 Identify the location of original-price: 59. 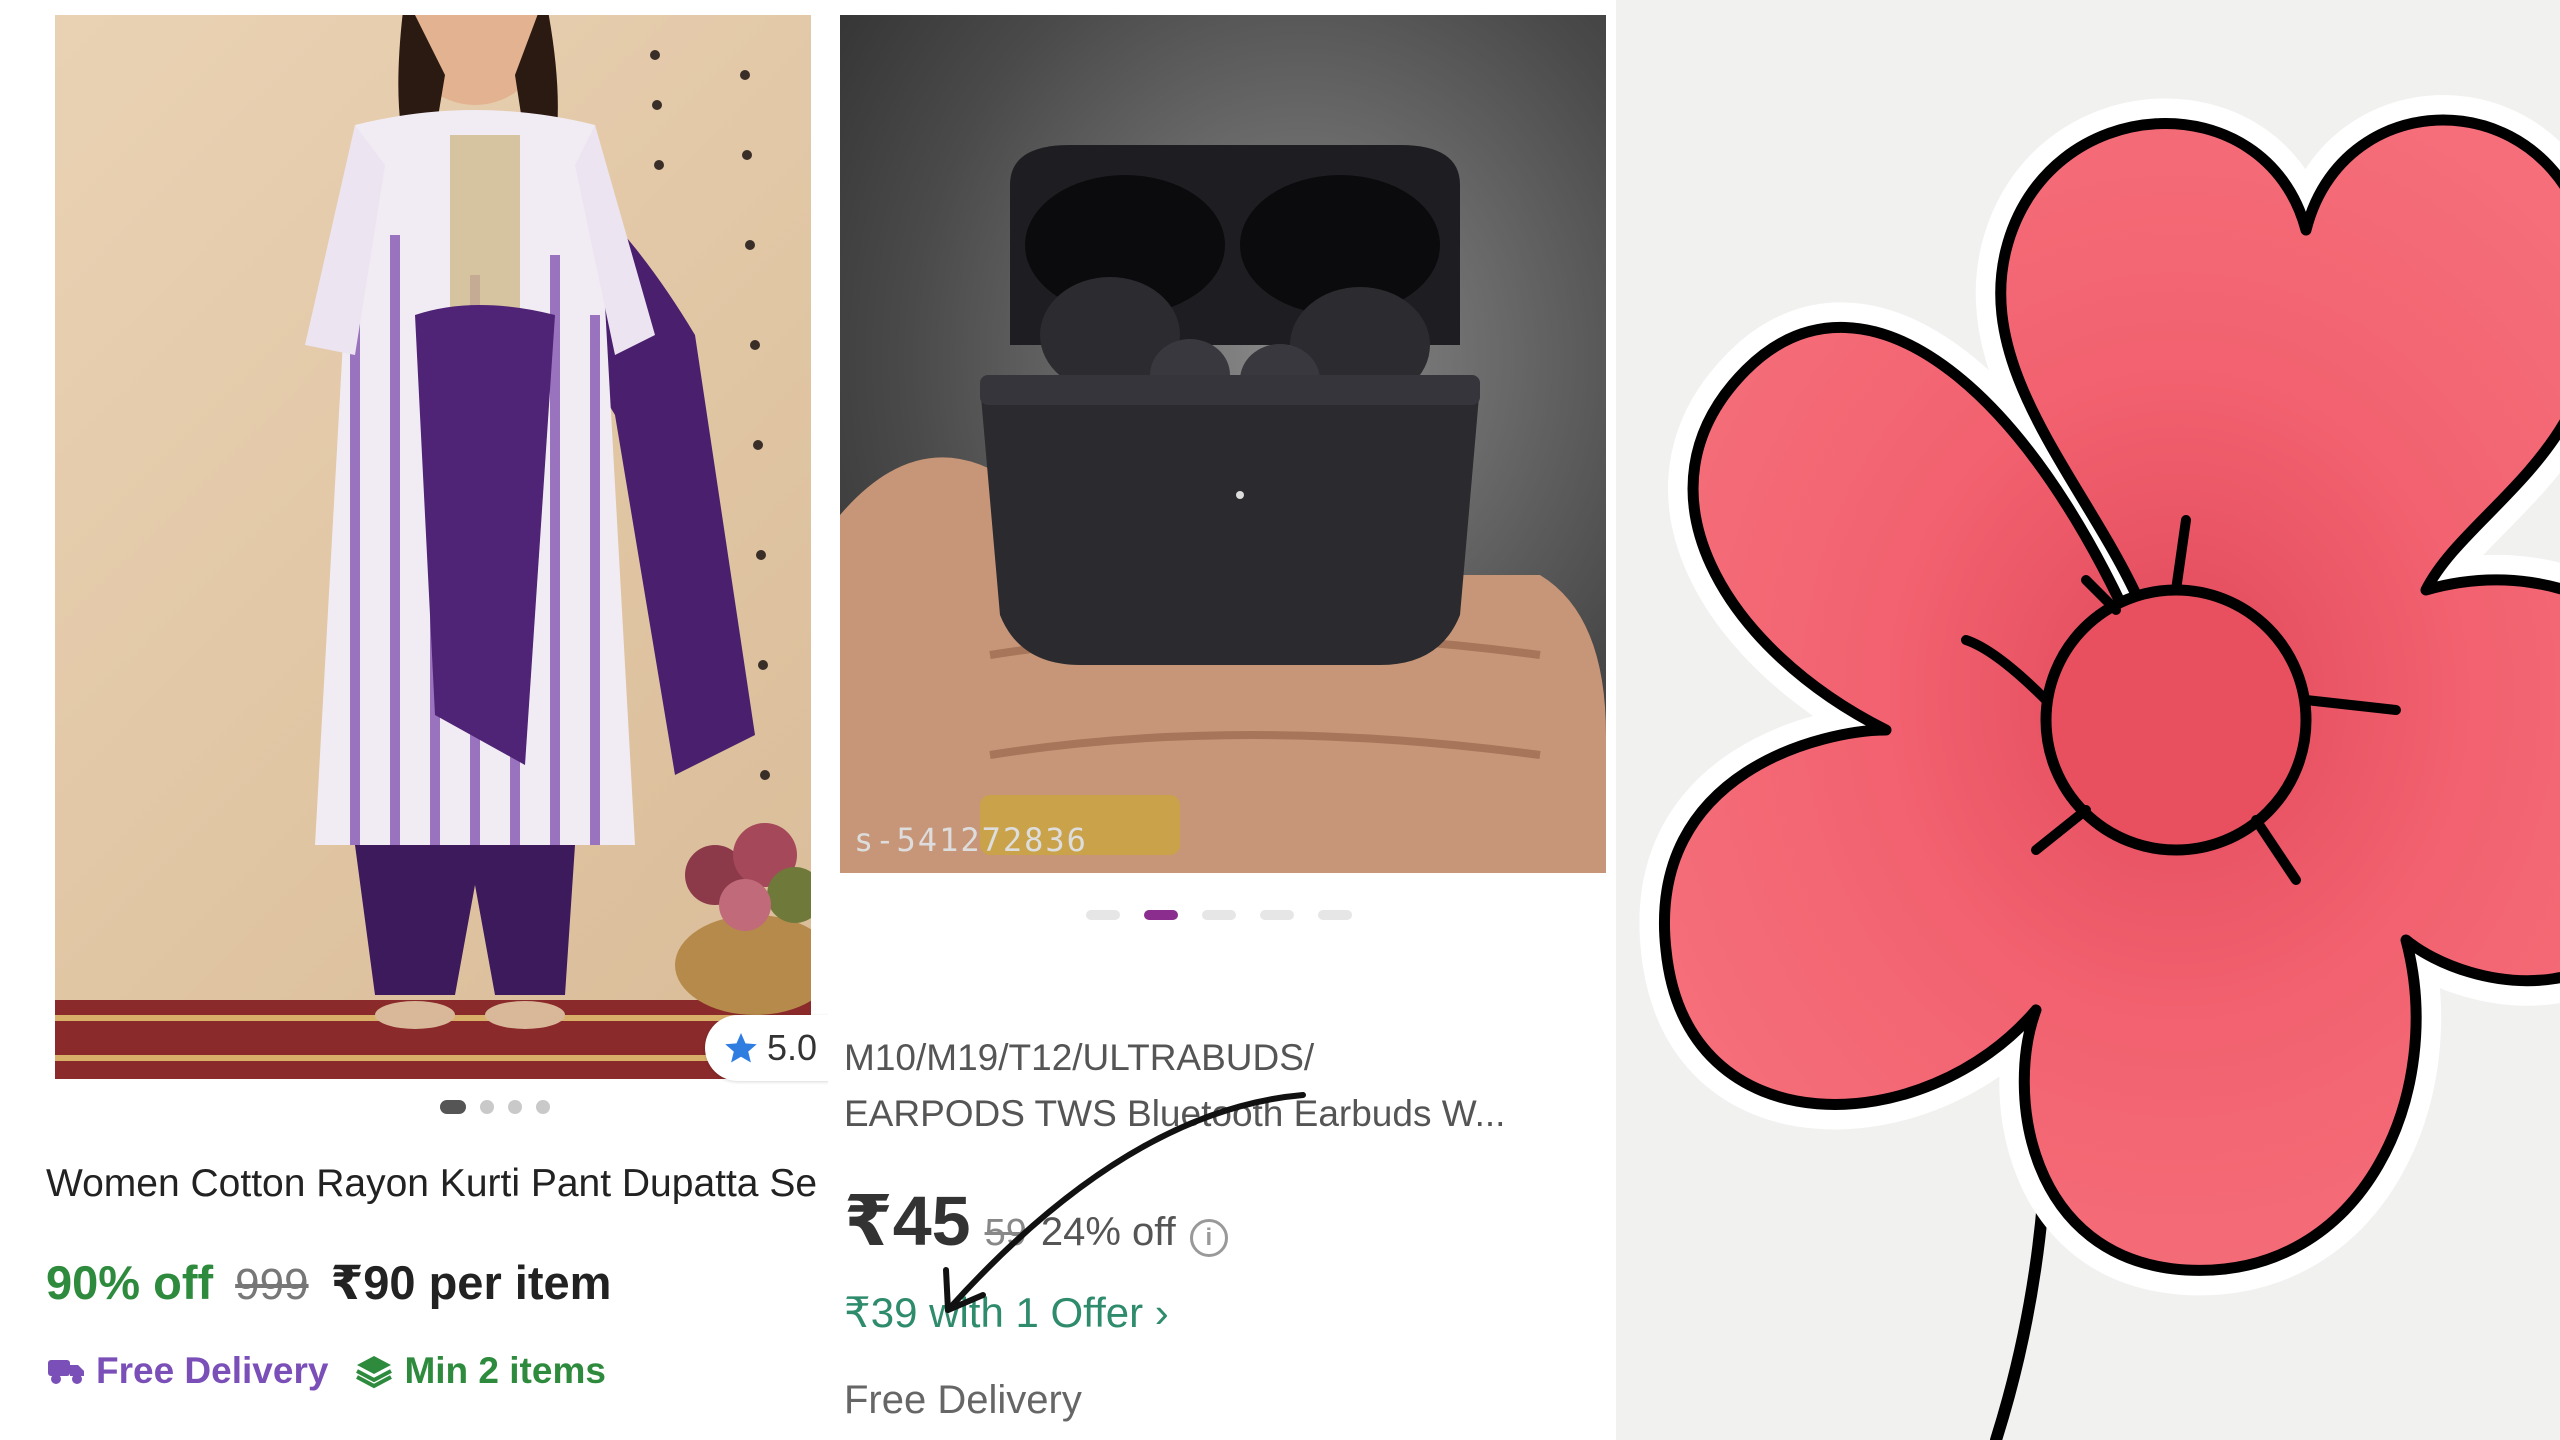
(1005, 1233).